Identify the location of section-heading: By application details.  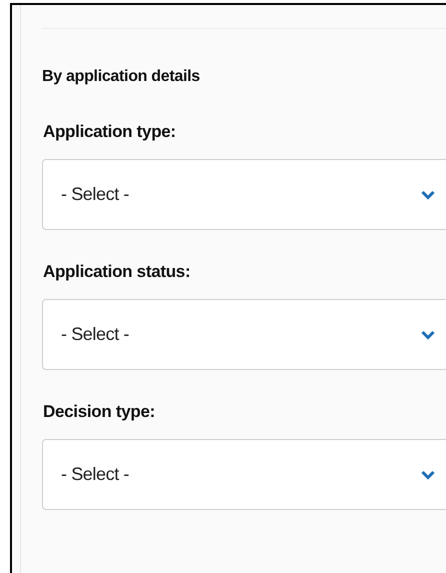
(121, 77).